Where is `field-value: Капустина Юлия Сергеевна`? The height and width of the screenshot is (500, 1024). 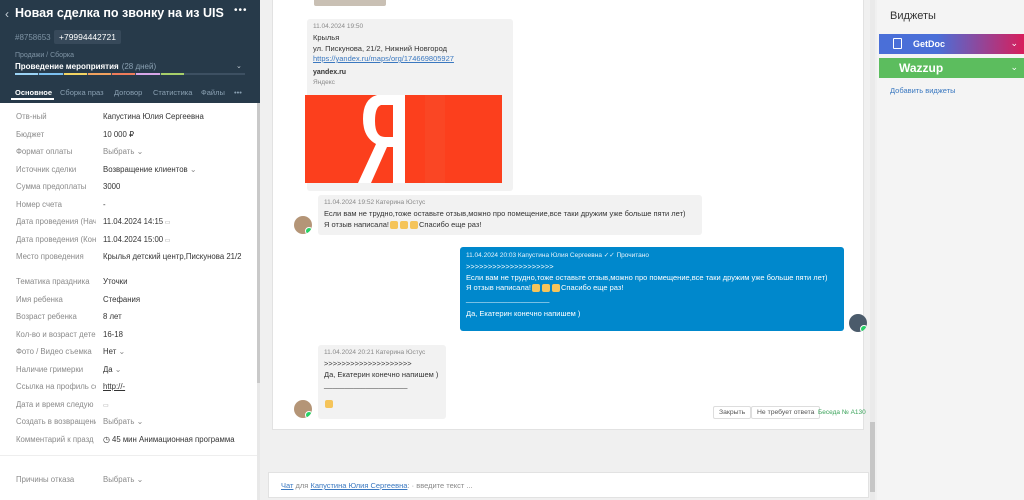 field-value: Капустина Юлия Сергеевна is located at coordinates (178, 117).